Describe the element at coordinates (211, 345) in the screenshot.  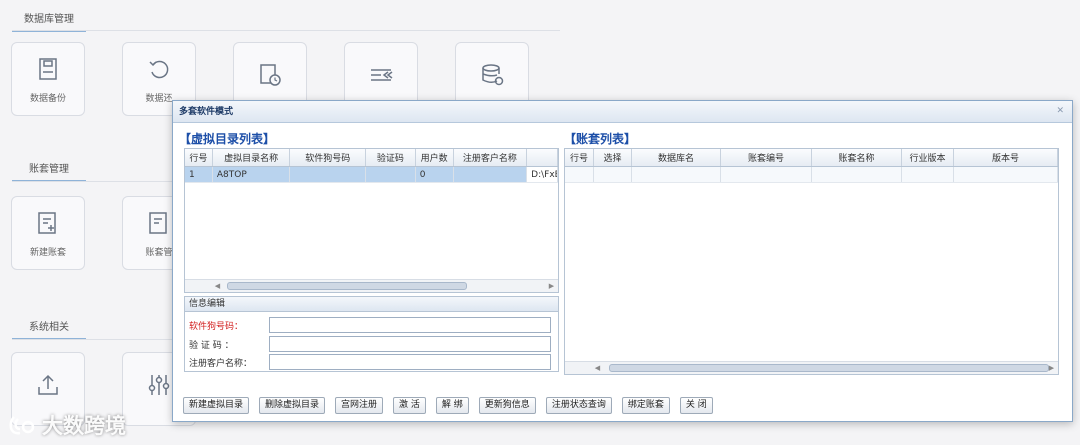
I see `verify-code-label: 验 证 码 ：` at that location.